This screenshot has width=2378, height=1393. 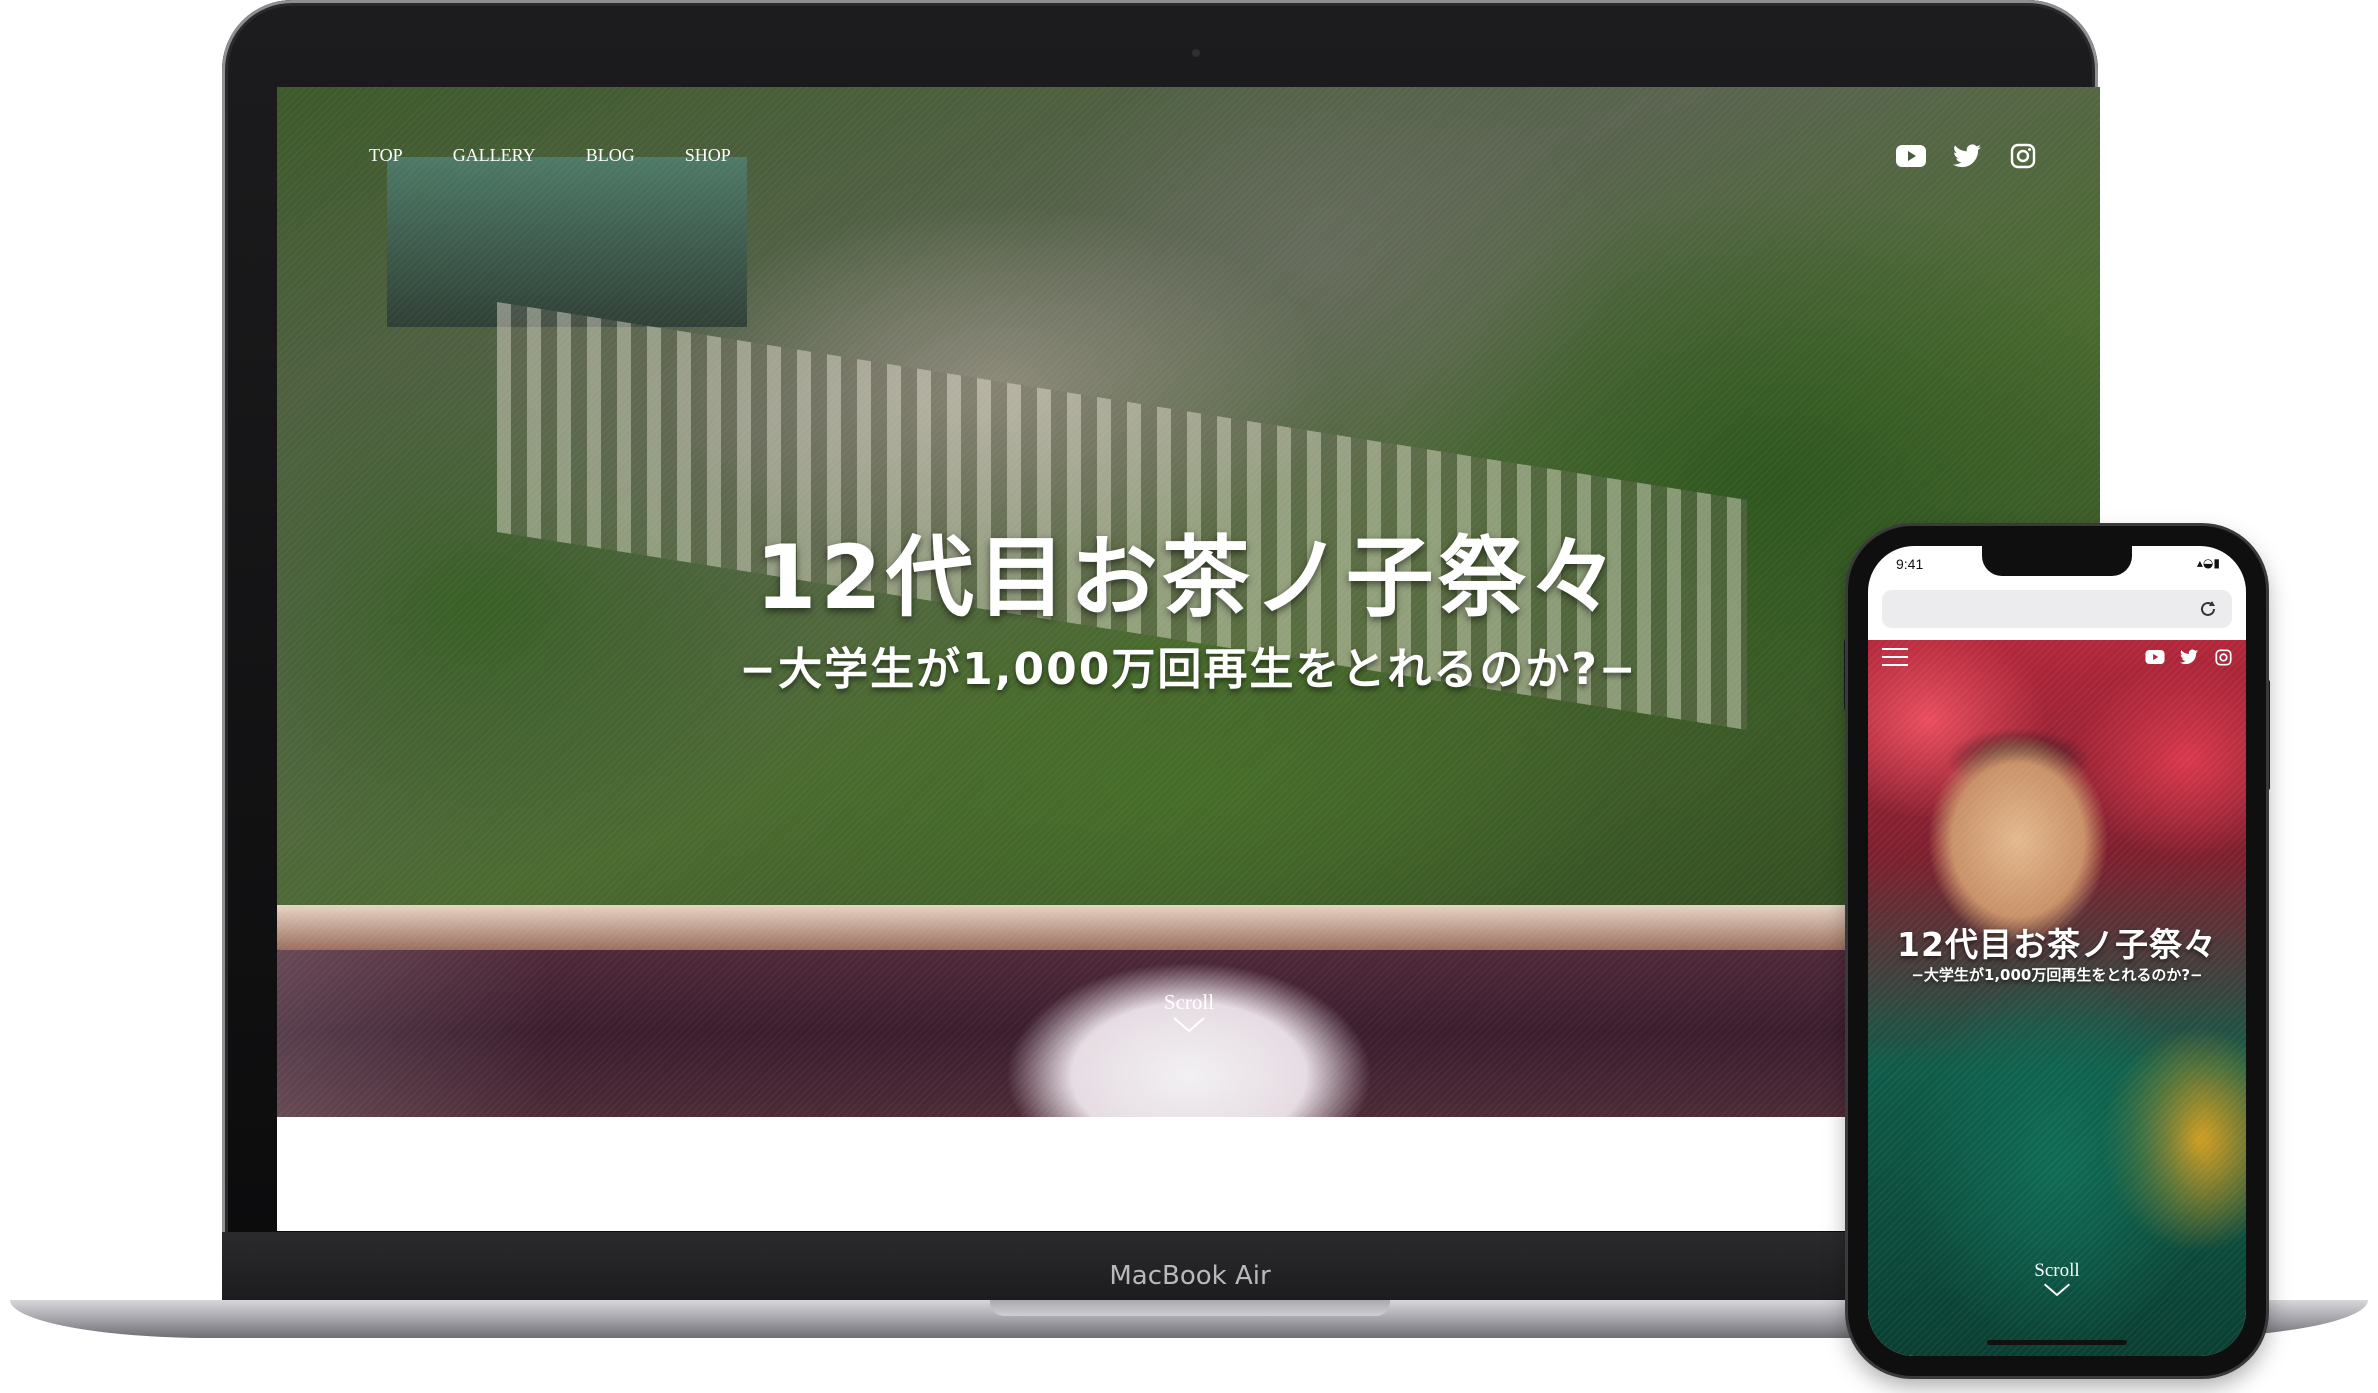 I want to click on home-indicator, so click(x=2057, y=1342).